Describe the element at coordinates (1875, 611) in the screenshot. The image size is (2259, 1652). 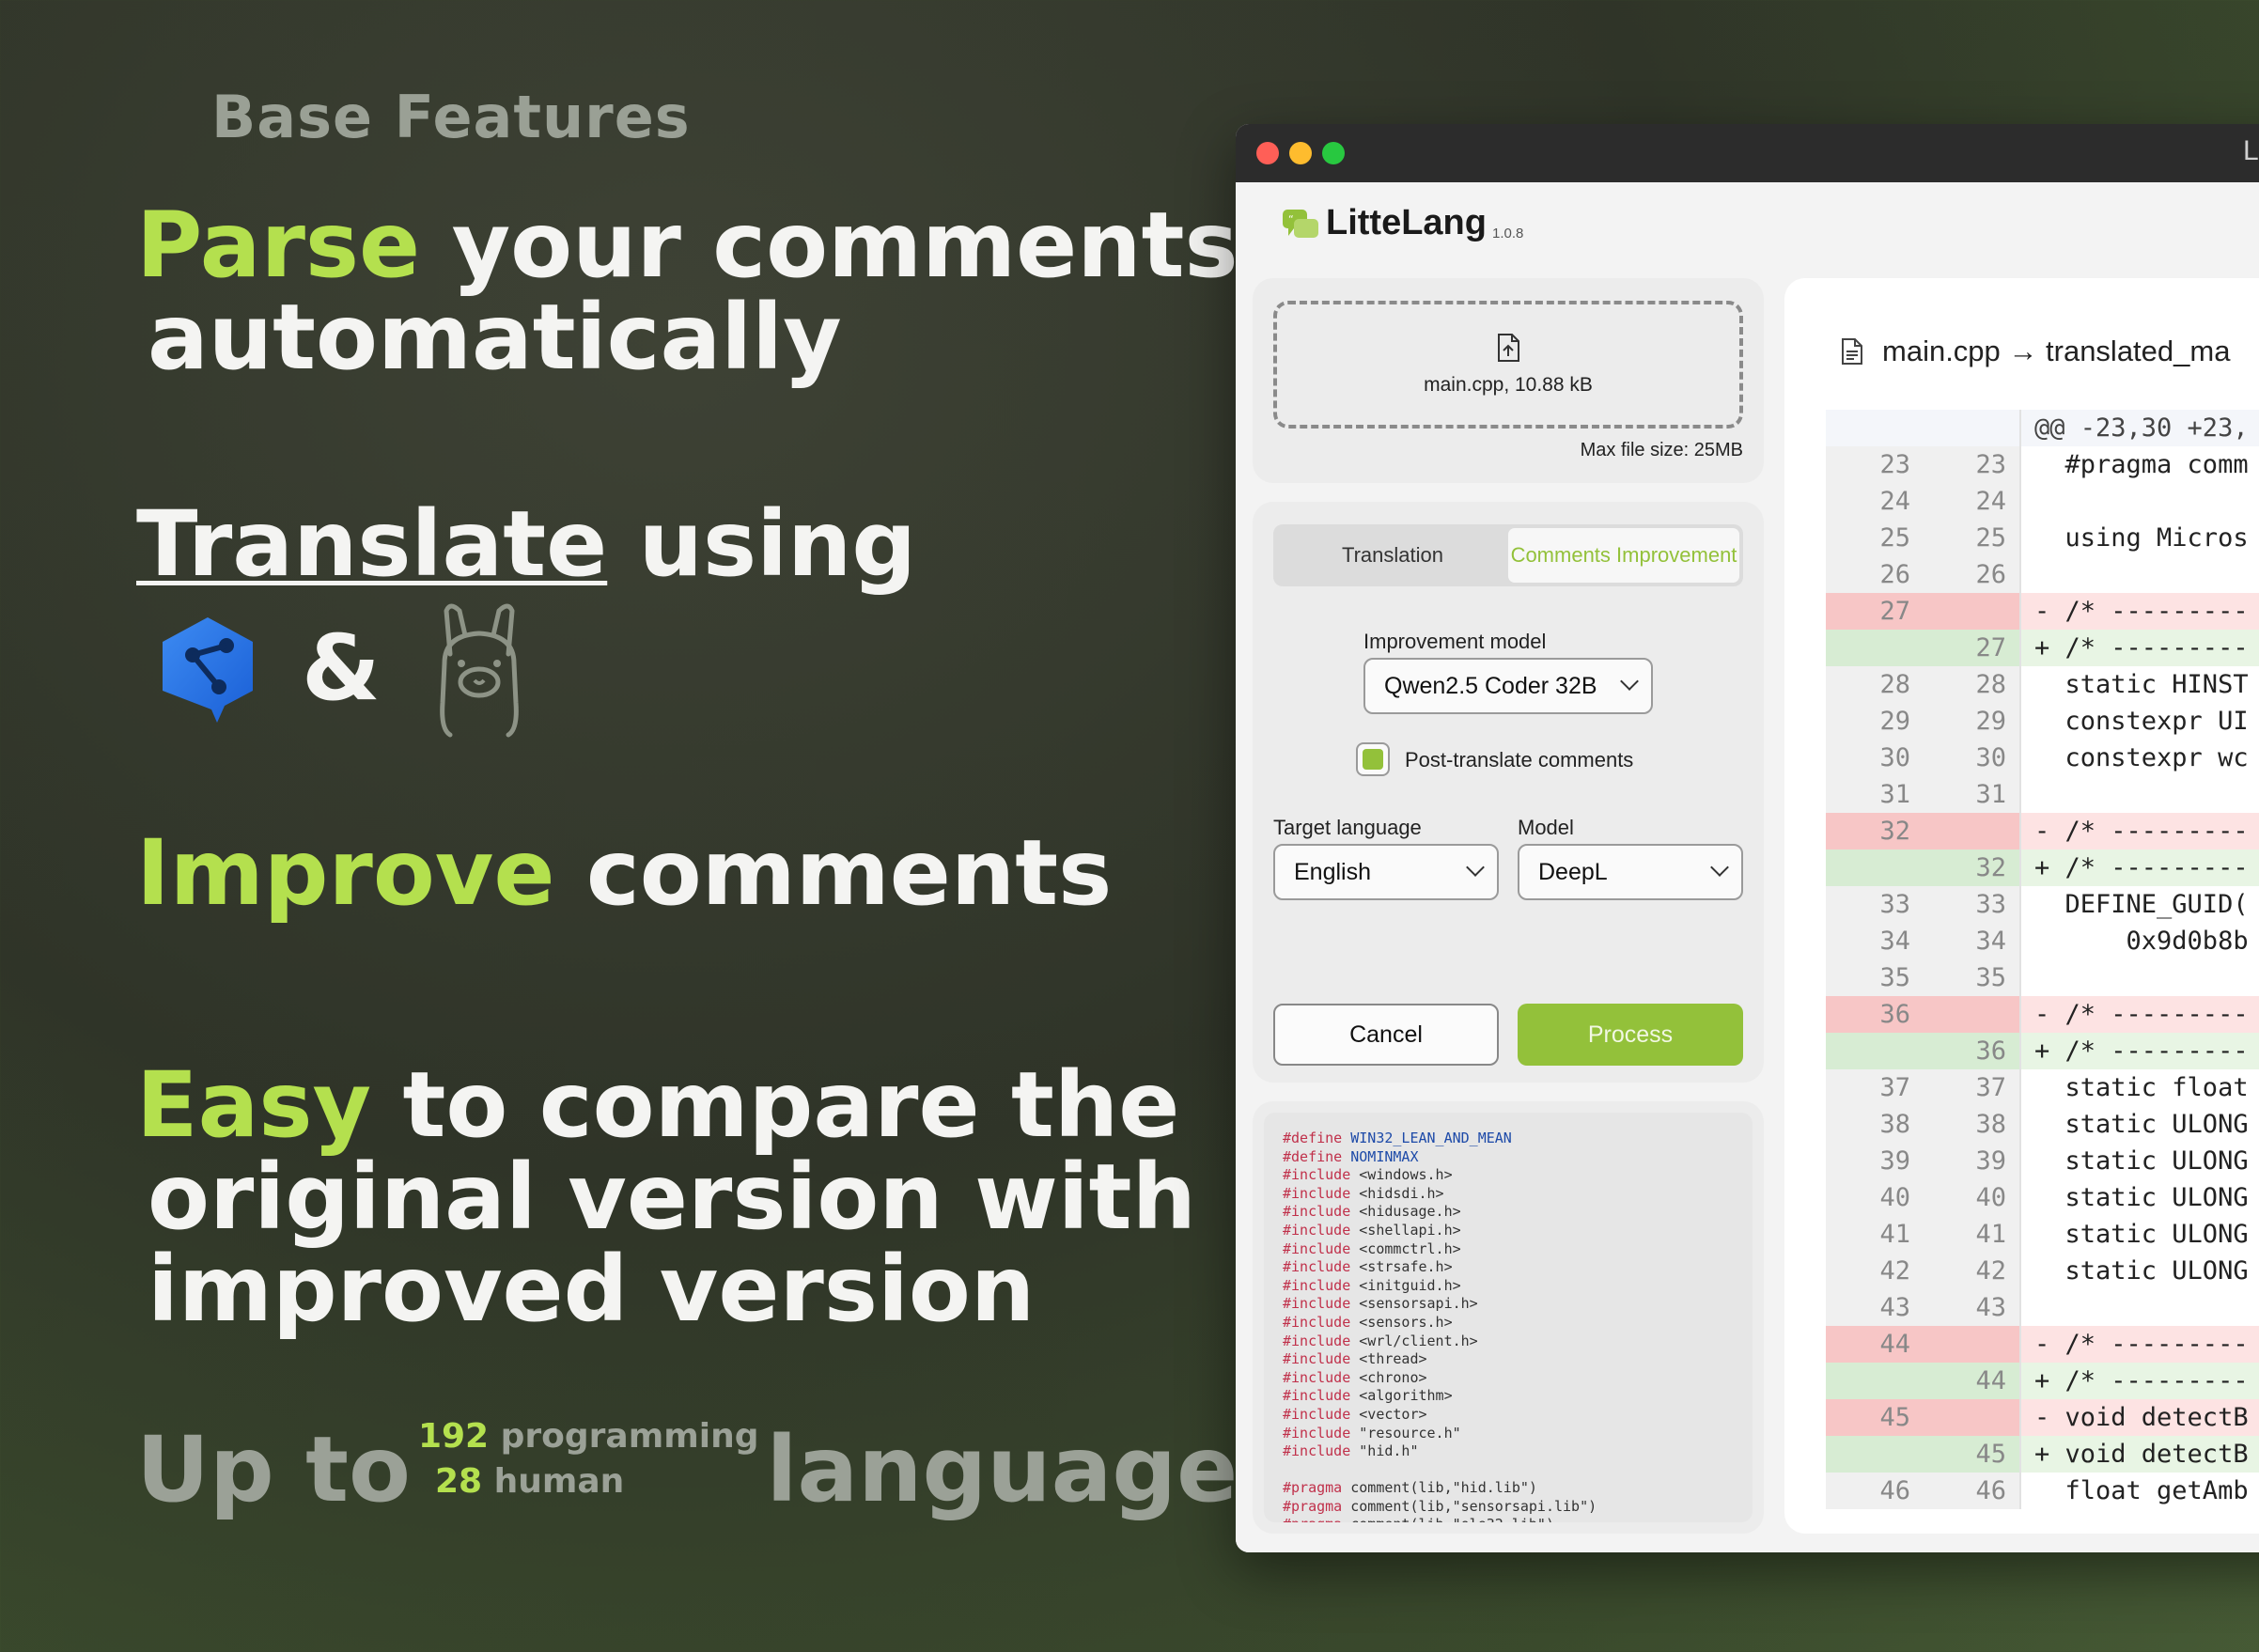
I see `old-line-number: 27` at that location.